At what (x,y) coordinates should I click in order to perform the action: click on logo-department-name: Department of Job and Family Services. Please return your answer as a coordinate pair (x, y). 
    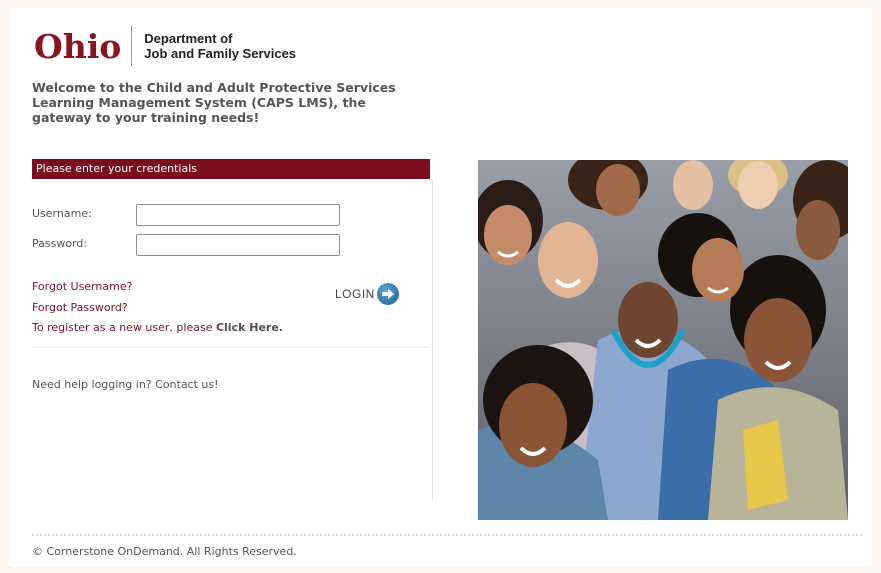
    Looking at the image, I should click on (220, 46).